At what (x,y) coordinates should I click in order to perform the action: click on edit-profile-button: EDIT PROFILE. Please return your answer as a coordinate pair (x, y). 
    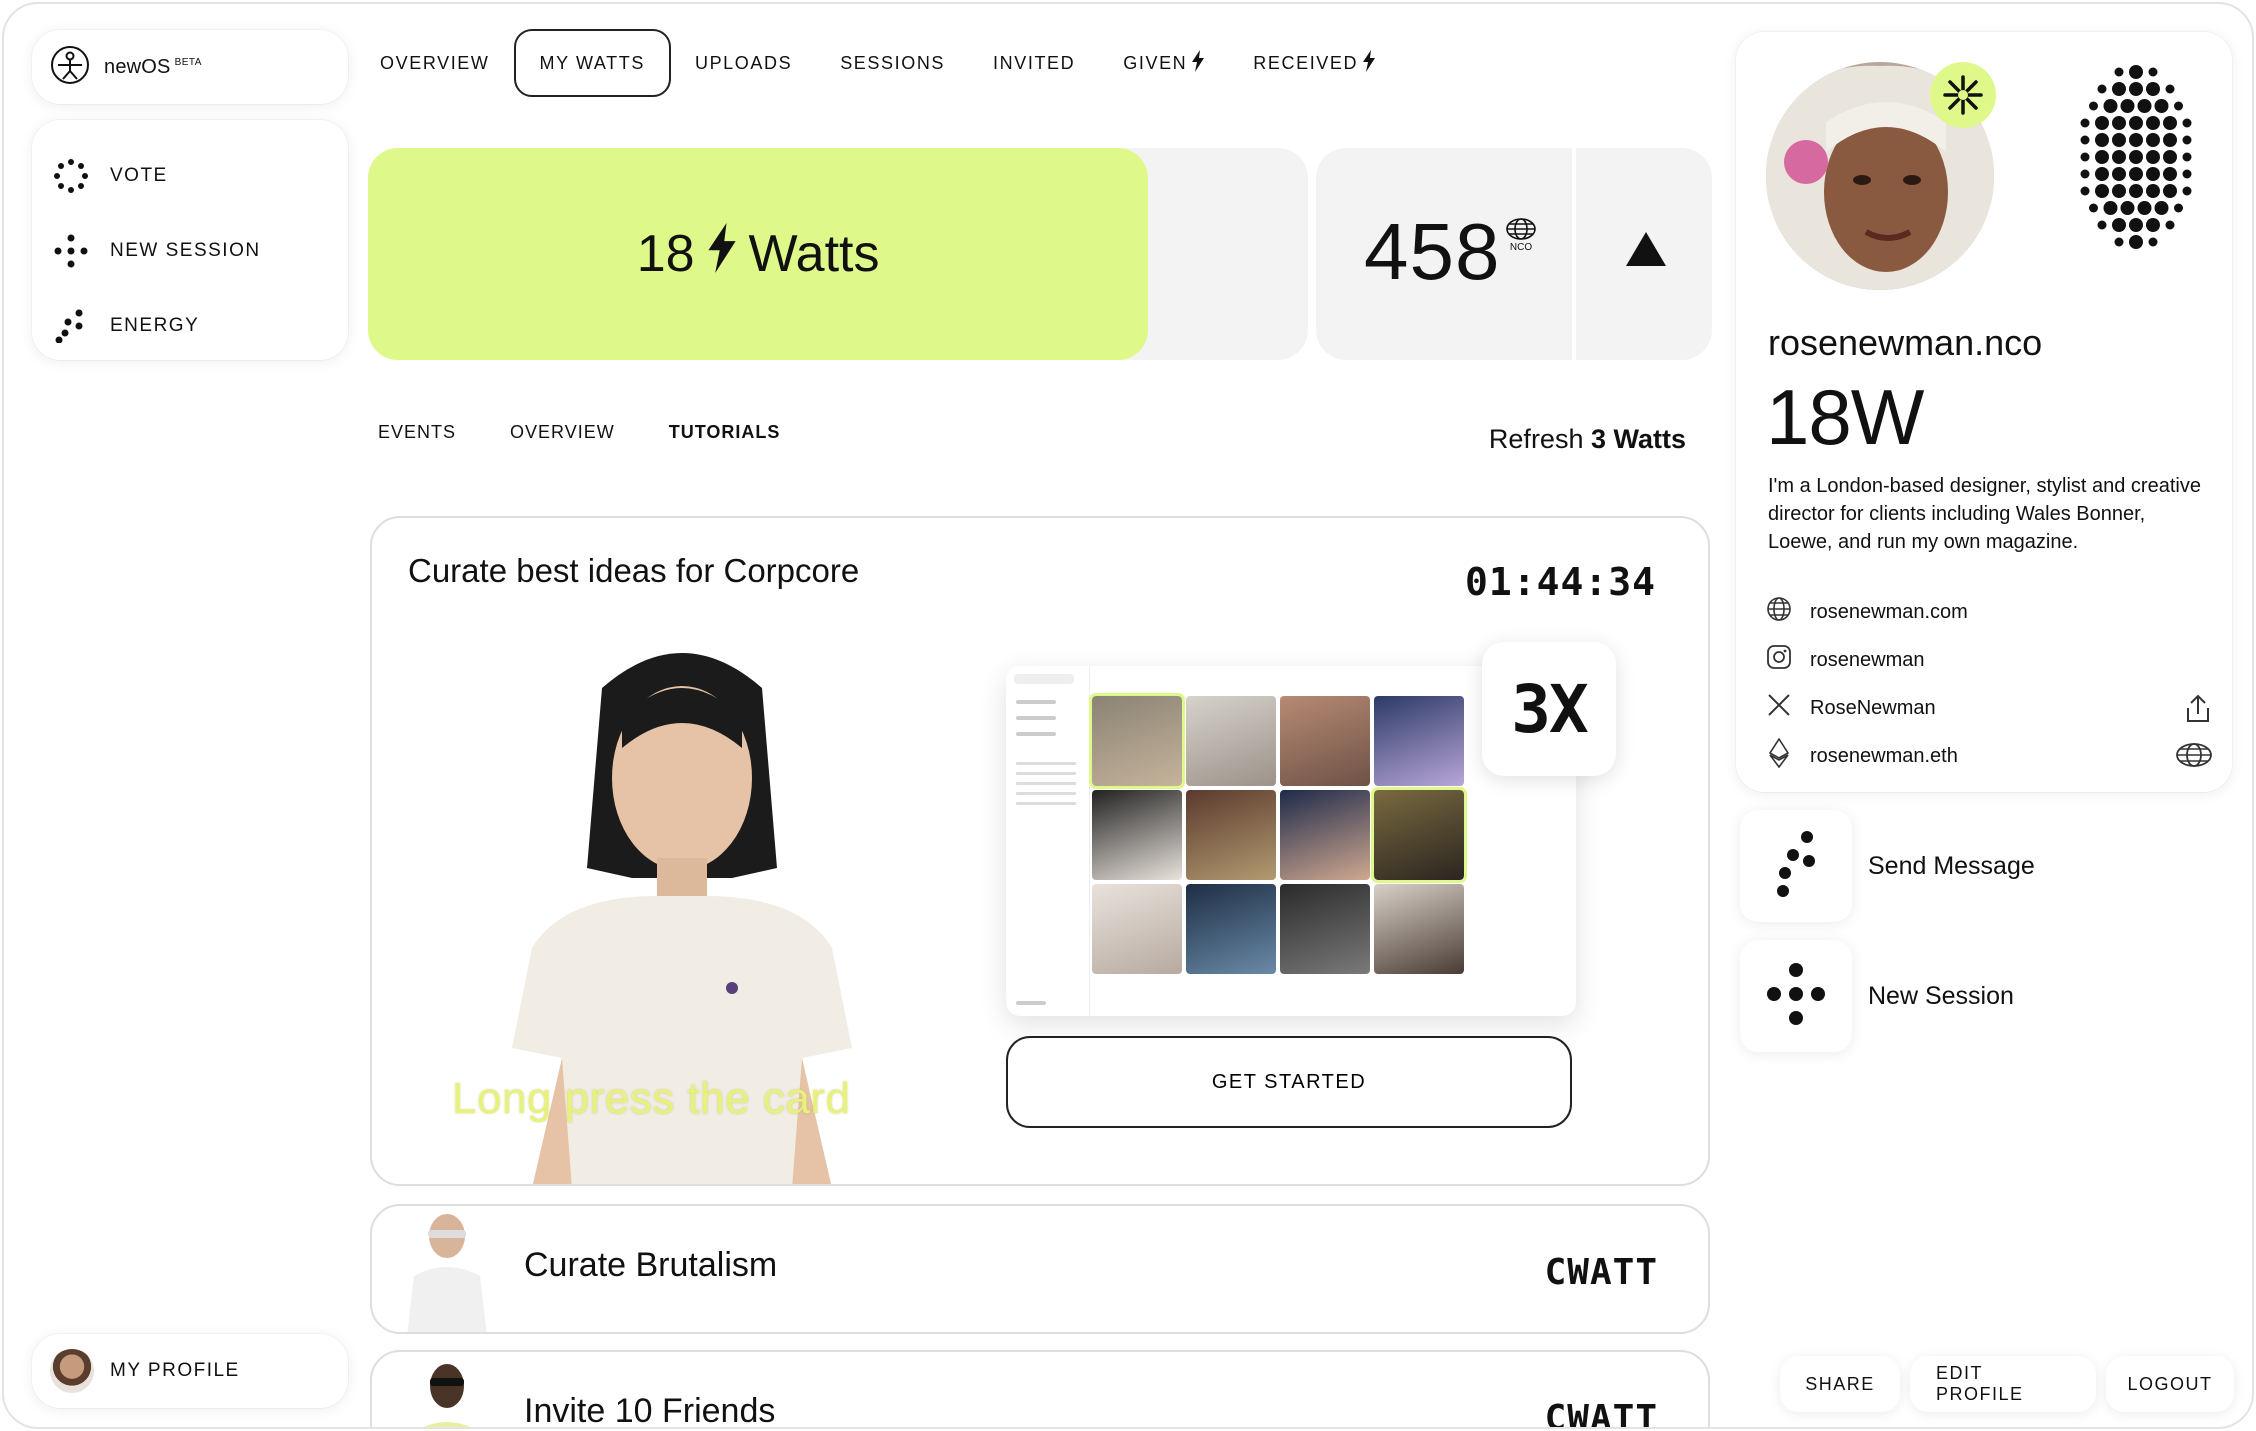
    Looking at the image, I should click on (2003, 1384).